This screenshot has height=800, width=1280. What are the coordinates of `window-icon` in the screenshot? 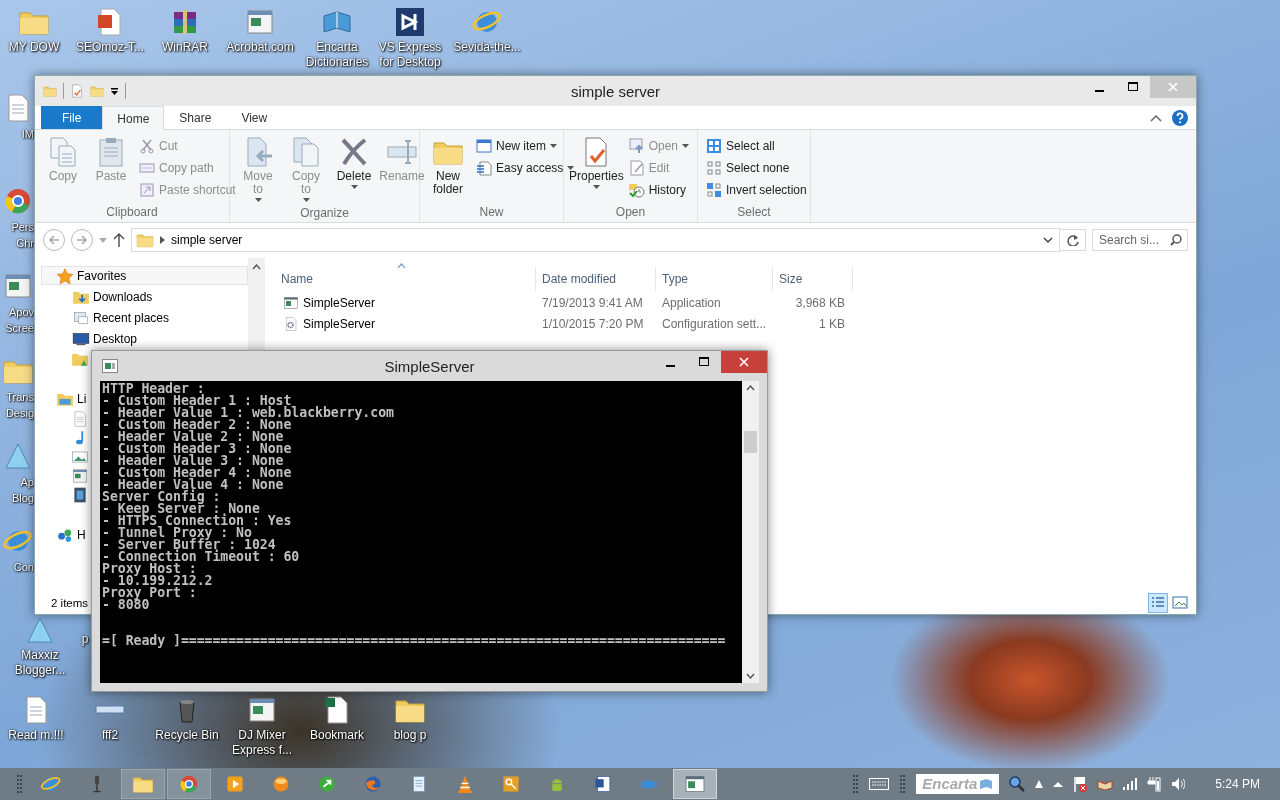 It's located at (80, 475).